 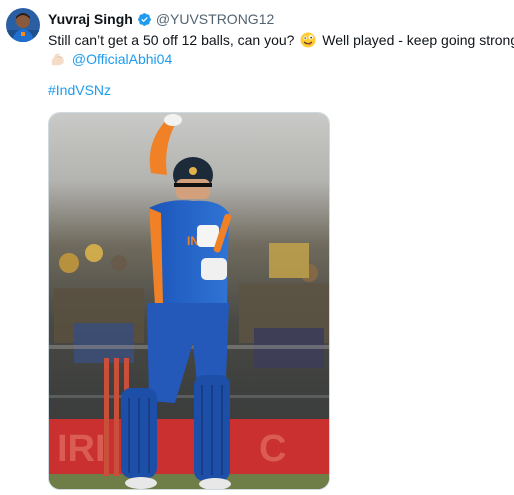 I want to click on avatar, so click(x=23, y=25).